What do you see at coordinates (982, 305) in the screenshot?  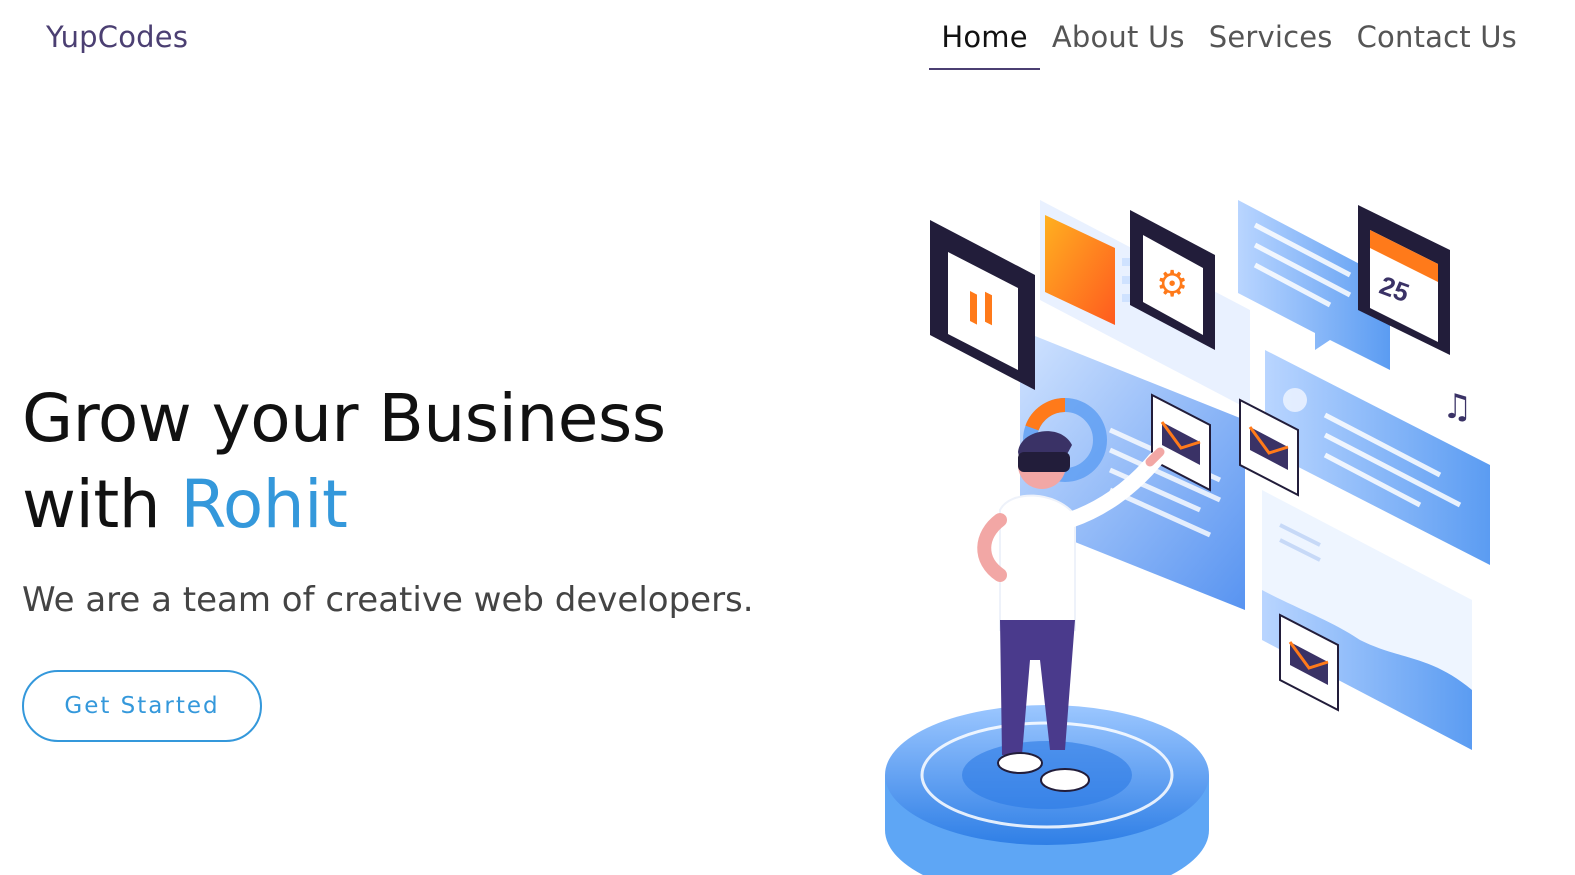 I see `pause-tile` at bounding box center [982, 305].